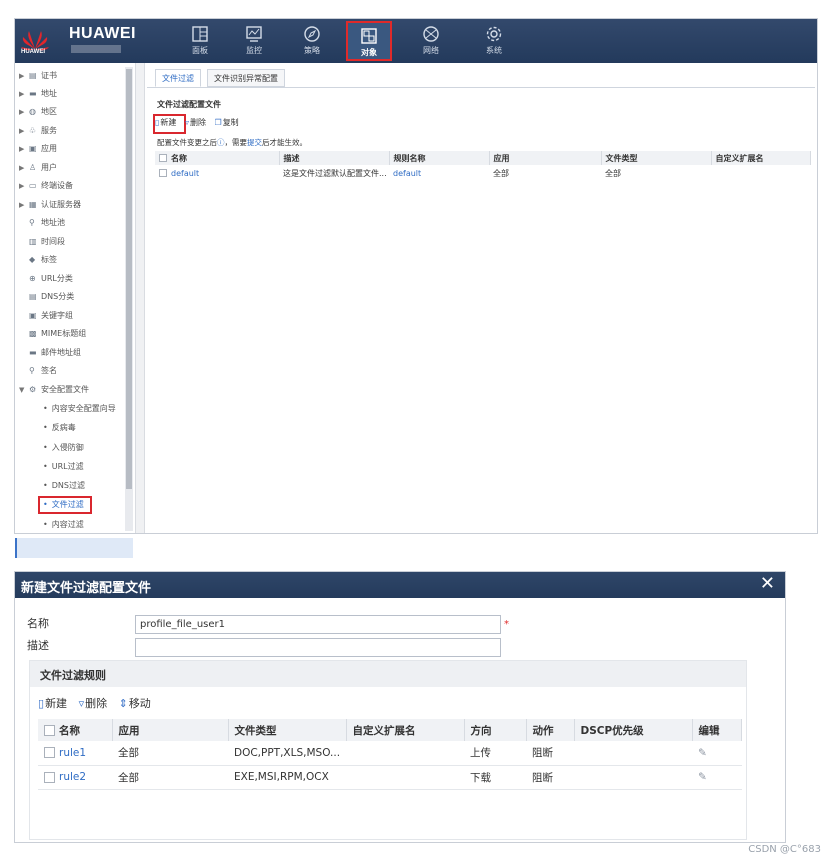  Describe the element at coordinates (65, 409) in the screenshot. I see `sidebar-subitem-content-wizard: • 内容安全配置向导` at that location.